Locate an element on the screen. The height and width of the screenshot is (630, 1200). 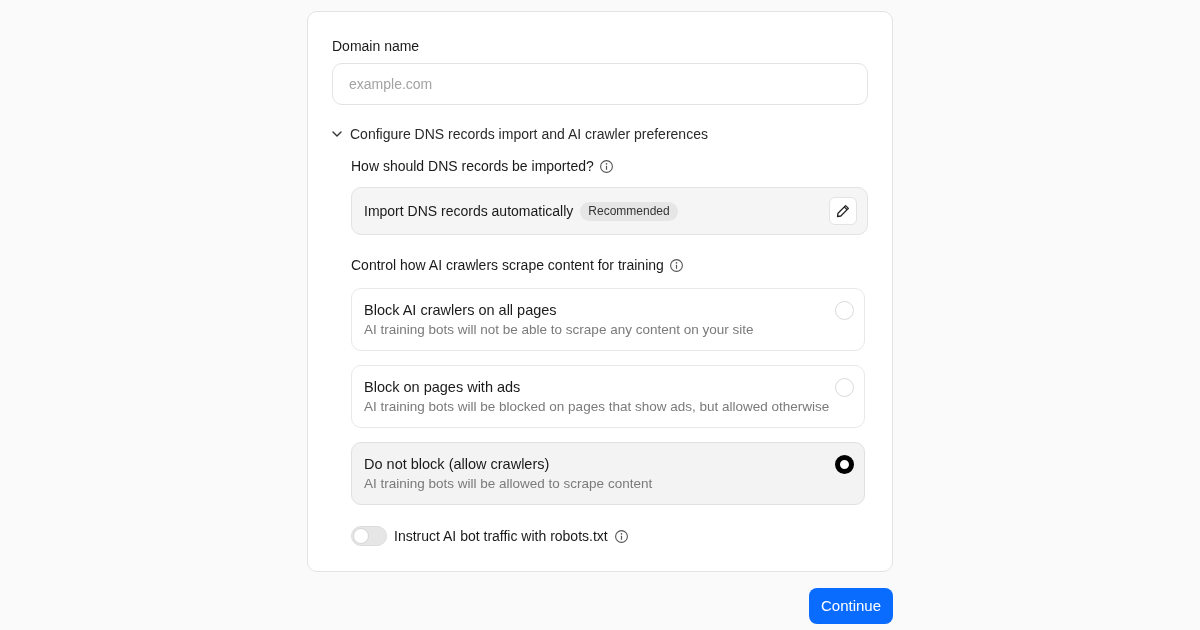
question-text: Control how AI crawlers scrape content for training is located at coordinates (507, 265).